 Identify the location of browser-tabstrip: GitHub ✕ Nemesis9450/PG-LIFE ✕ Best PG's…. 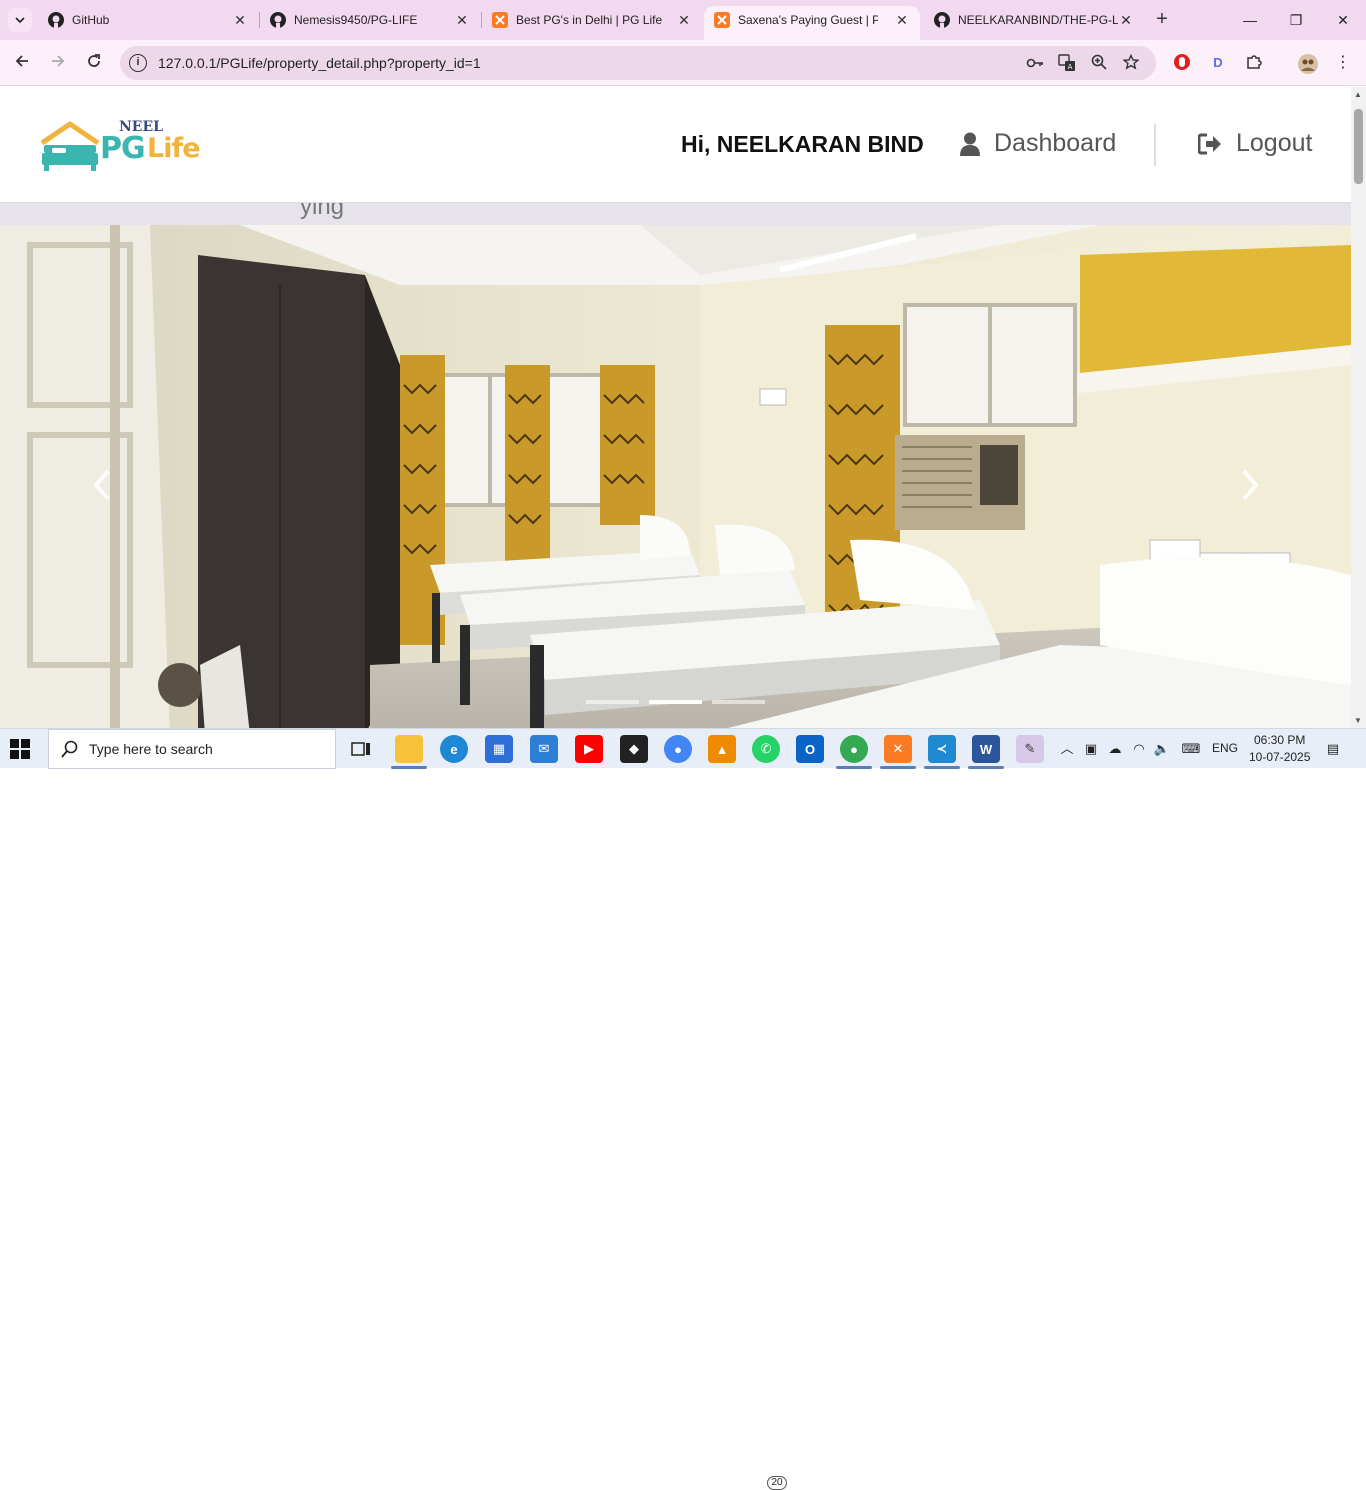
(683, 20).